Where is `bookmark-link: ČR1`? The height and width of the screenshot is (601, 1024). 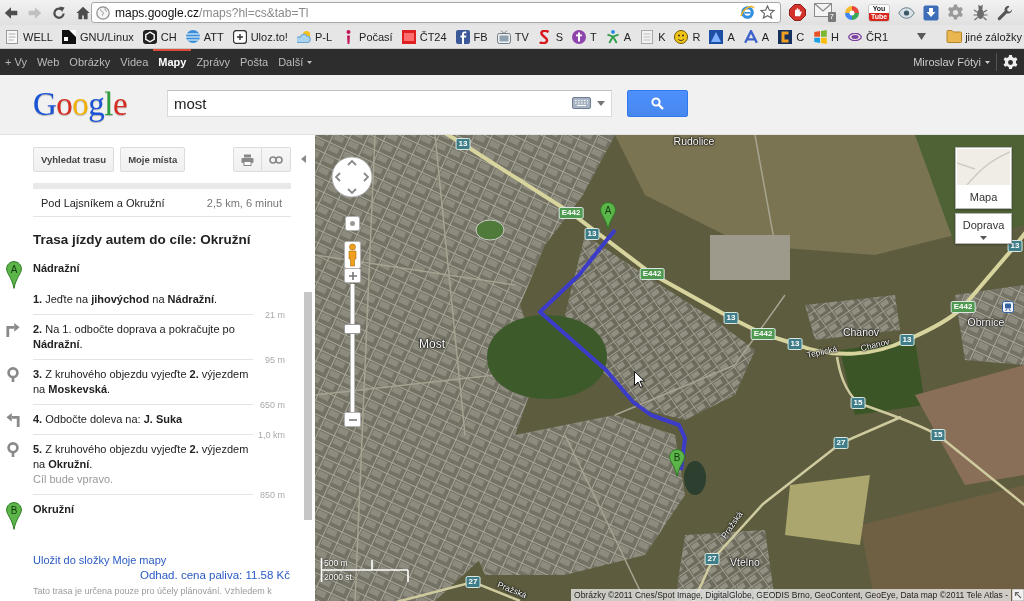 bookmark-link: ČR1 is located at coordinates (868, 36).